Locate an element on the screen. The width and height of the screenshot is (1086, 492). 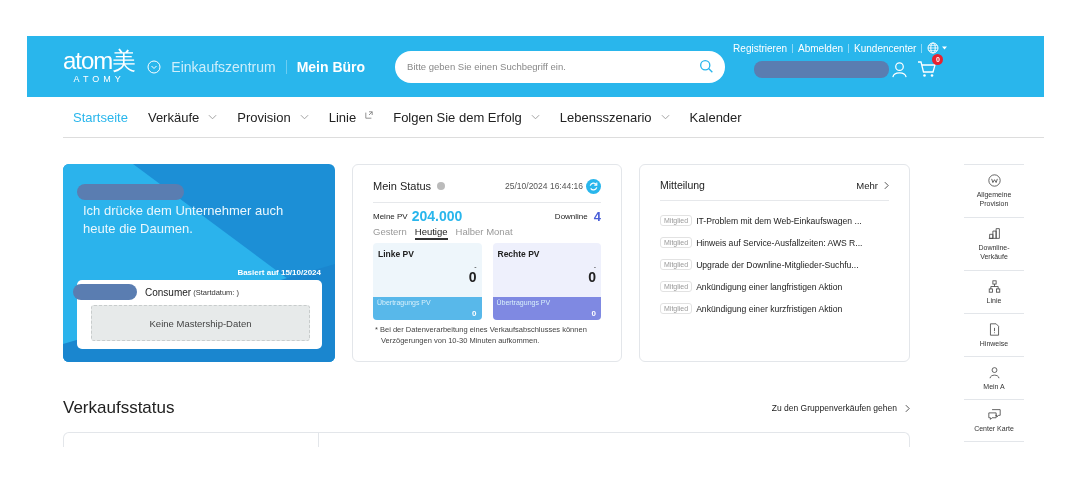
cart-icon is located at coordinates (927, 69).